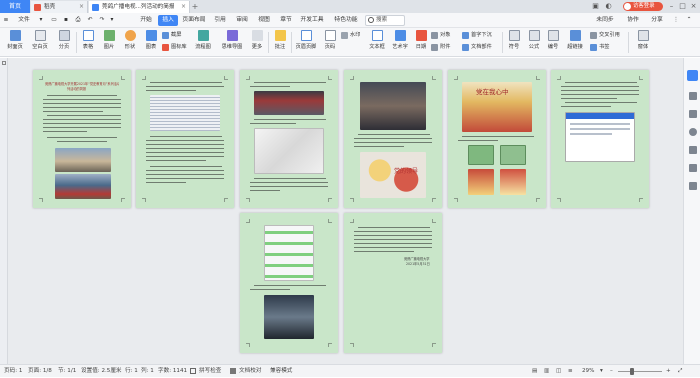 Image resolution: width=700 pixels, height=378 pixels. What do you see at coordinates (131, 371) in the screenshot?
I see `status-row: 行: 1` at bounding box center [131, 371].